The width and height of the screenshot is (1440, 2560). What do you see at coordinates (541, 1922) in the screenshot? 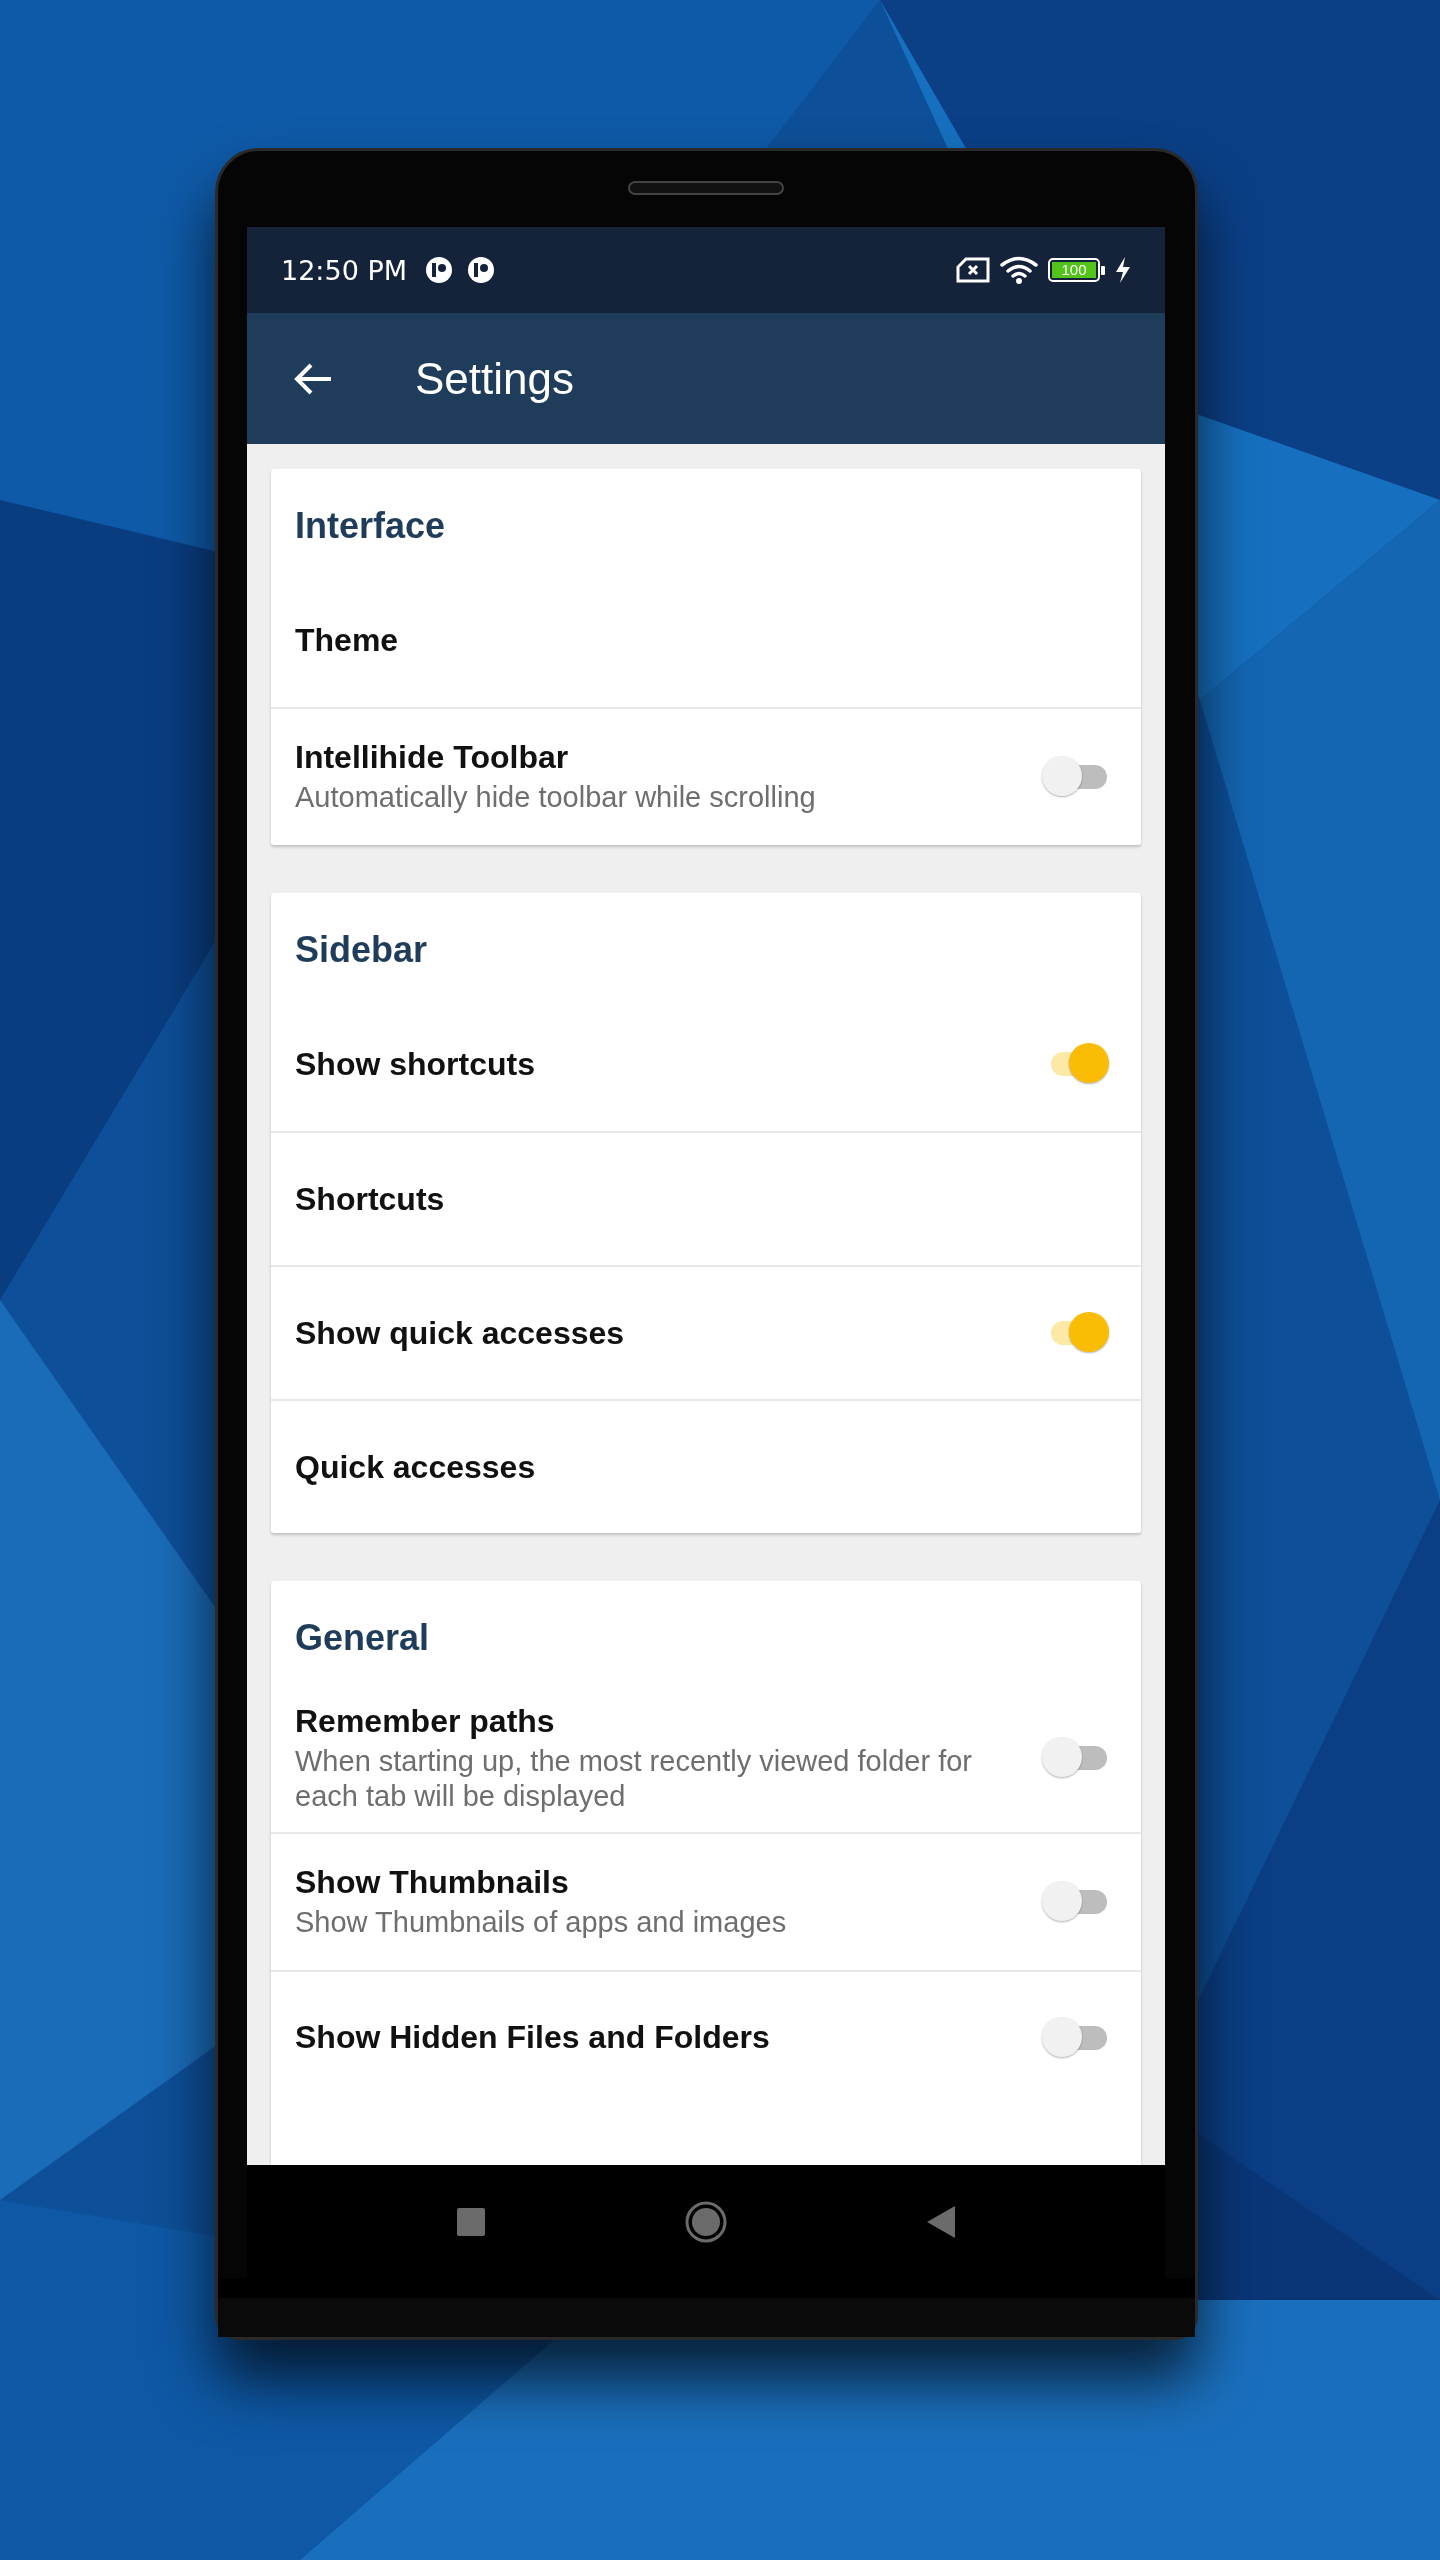
I see `setting-description: Show Thumbnails of apps and images` at bounding box center [541, 1922].